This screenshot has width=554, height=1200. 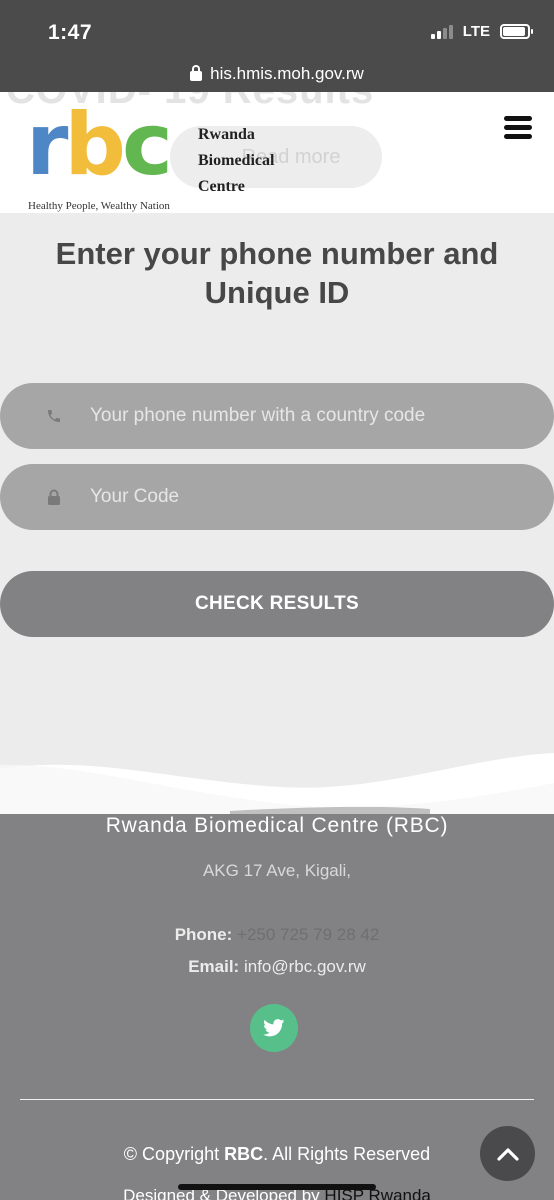 I want to click on copyright-brand: RBC, so click(x=244, y=1154).